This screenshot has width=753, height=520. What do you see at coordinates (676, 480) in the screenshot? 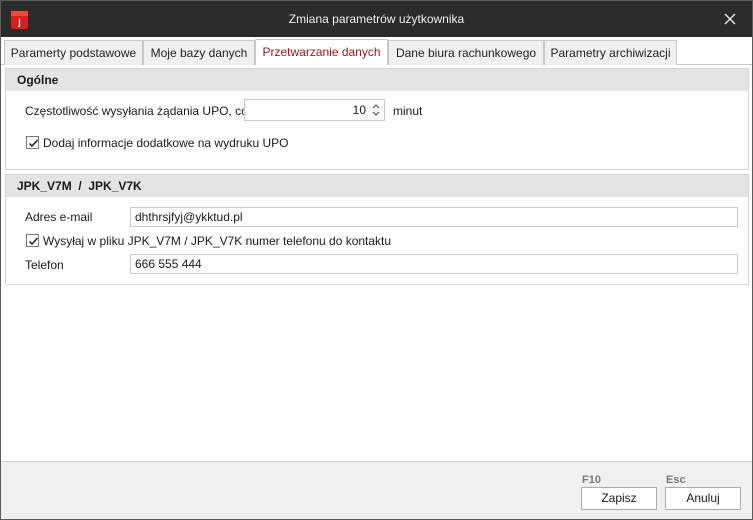
I see `cancel-shortcut-hint: Esc` at bounding box center [676, 480].